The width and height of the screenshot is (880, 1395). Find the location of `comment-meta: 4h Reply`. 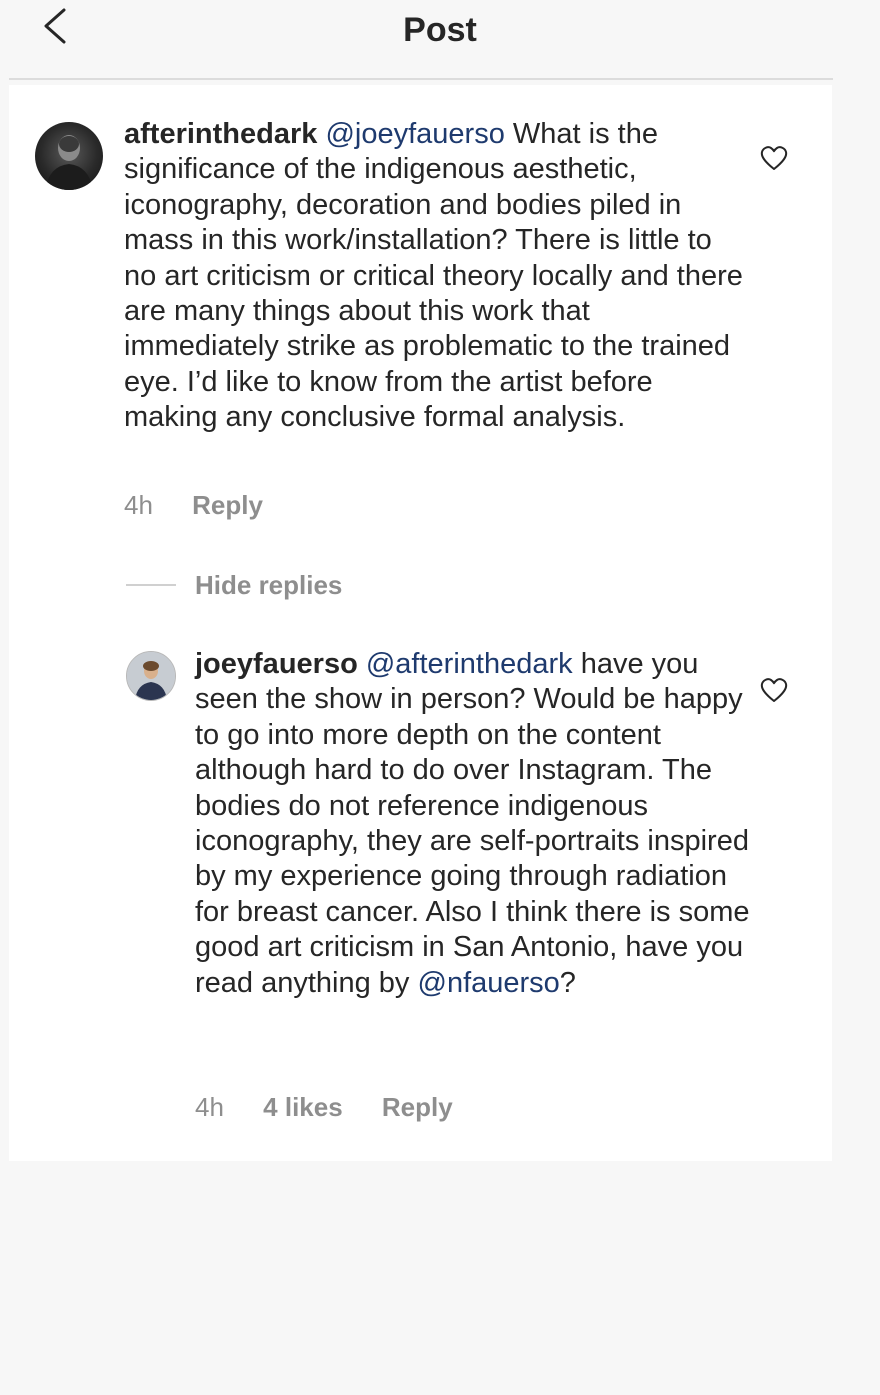

comment-meta: 4h Reply is located at coordinates (209, 505).